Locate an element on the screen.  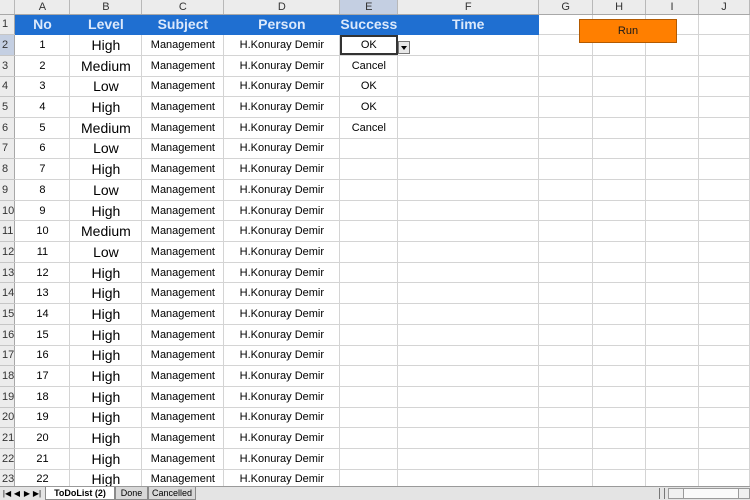
cell-no: 9 is located at coordinates (42, 211).